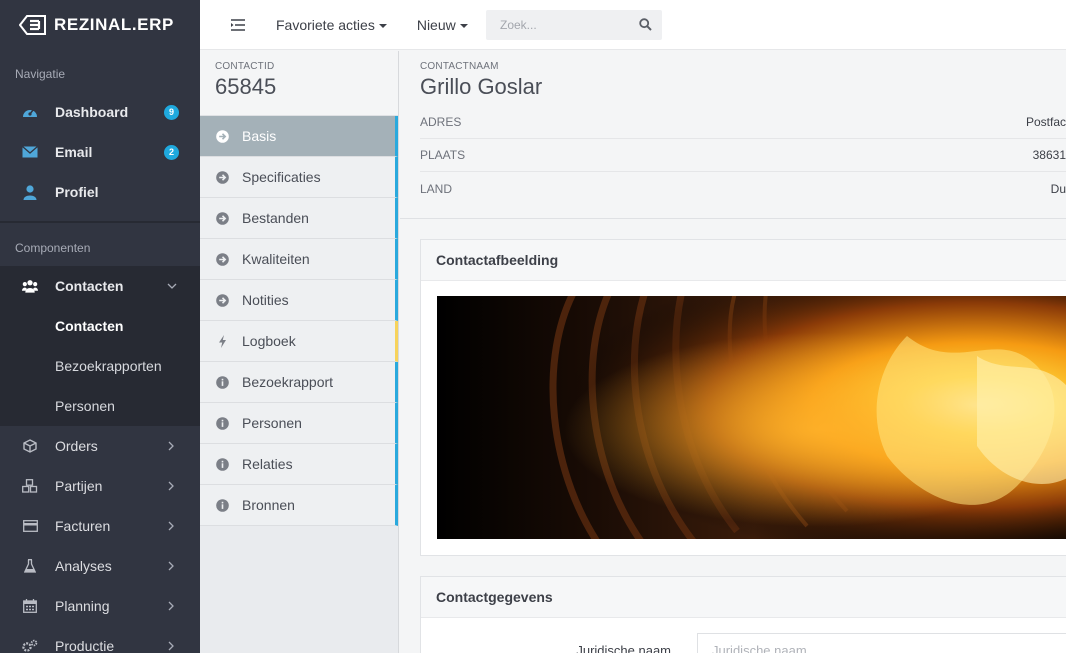 Image resolution: width=1066 pixels, height=653 pixels. What do you see at coordinates (30, 606) in the screenshot?
I see `calendar-icon` at bounding box center [30, 606].